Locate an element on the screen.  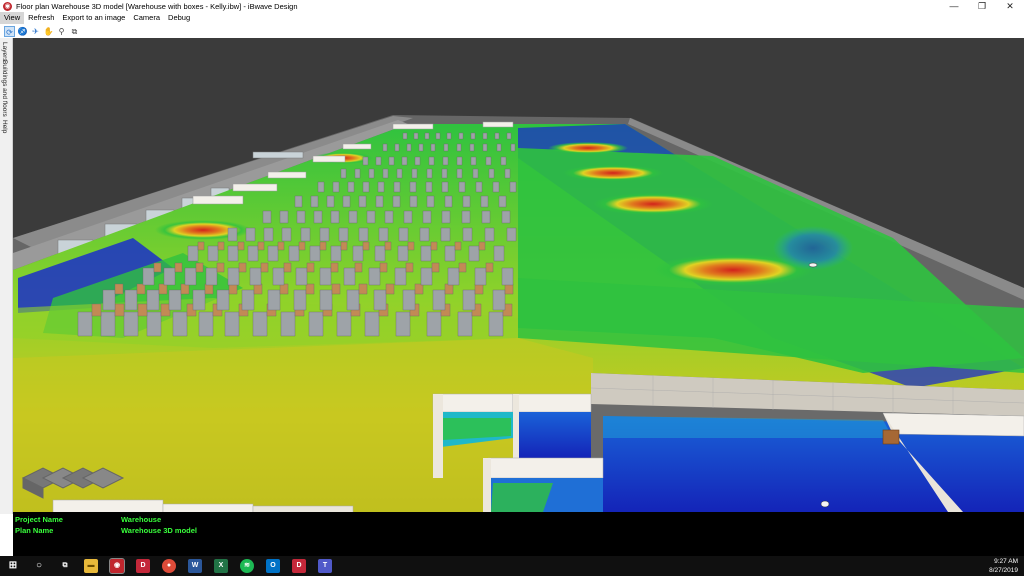
excel-icon: X is located at coordinates (221, 566).